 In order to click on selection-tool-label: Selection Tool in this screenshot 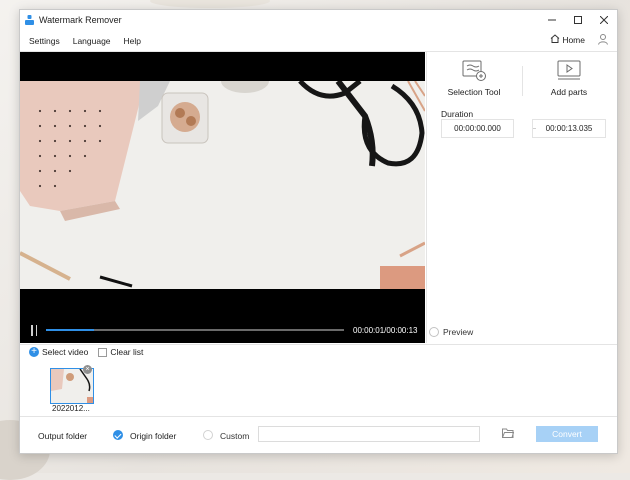, I will do `click(474, 92)`.